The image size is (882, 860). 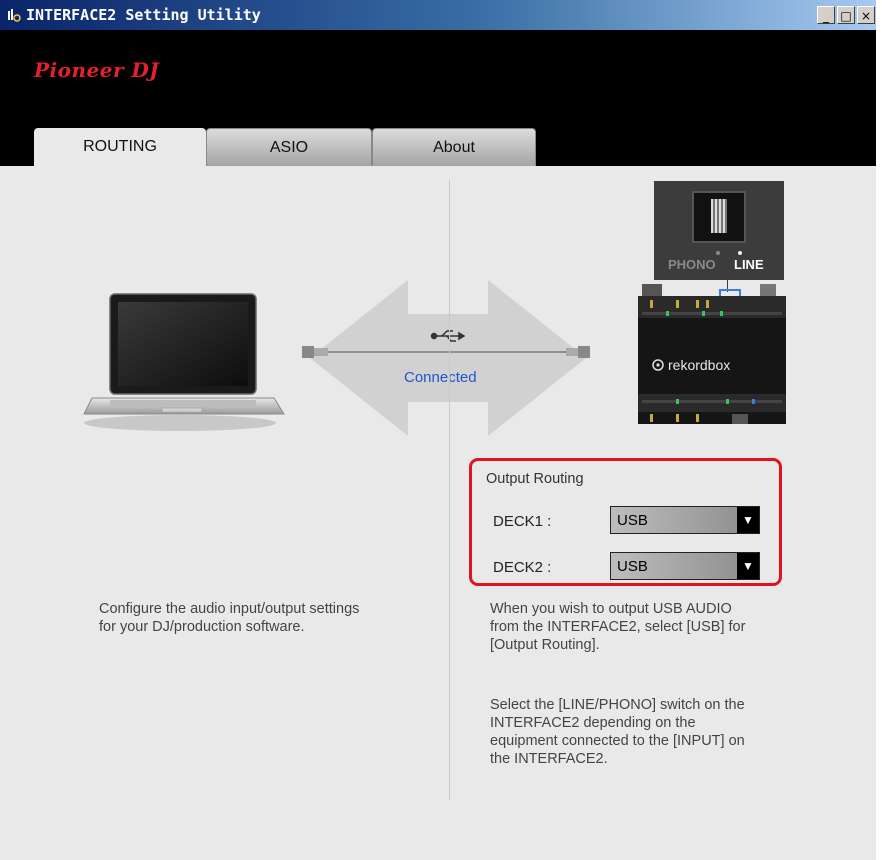 What do you see at coordinates (712, 354) in the screenshot?
I see `interface-device-image: rekordbox` at bounding box center [712, 354].